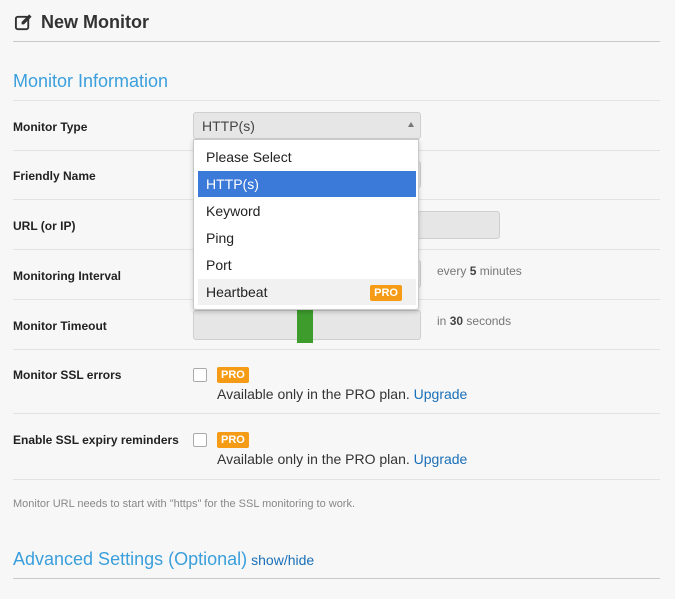  I want to click on monitor-type-label: Monitor Type, so click(50, 127).